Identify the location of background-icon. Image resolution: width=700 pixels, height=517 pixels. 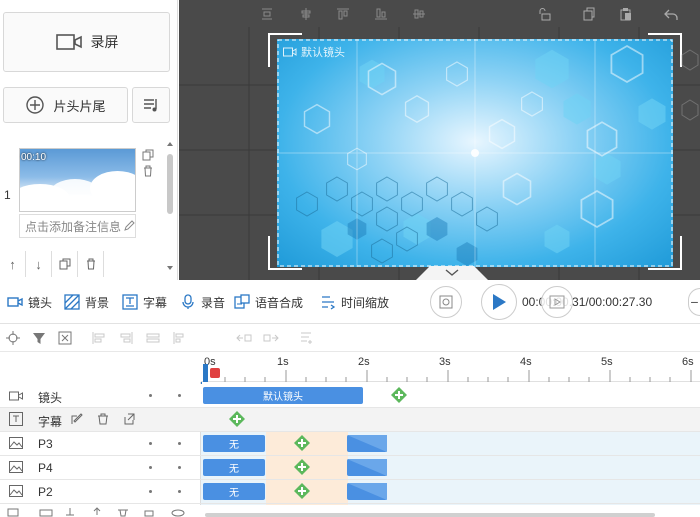
(72, 302).